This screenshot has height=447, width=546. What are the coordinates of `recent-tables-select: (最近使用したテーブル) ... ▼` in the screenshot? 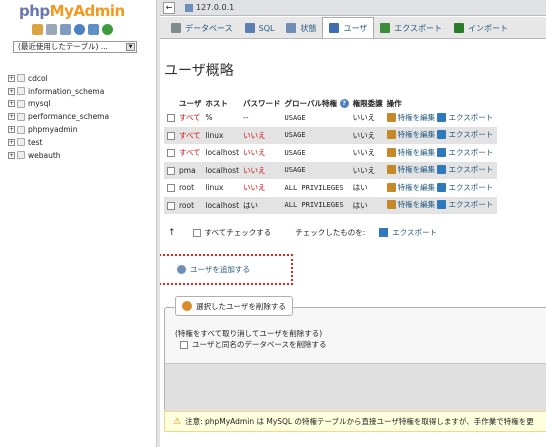 It's located at (75, 47).